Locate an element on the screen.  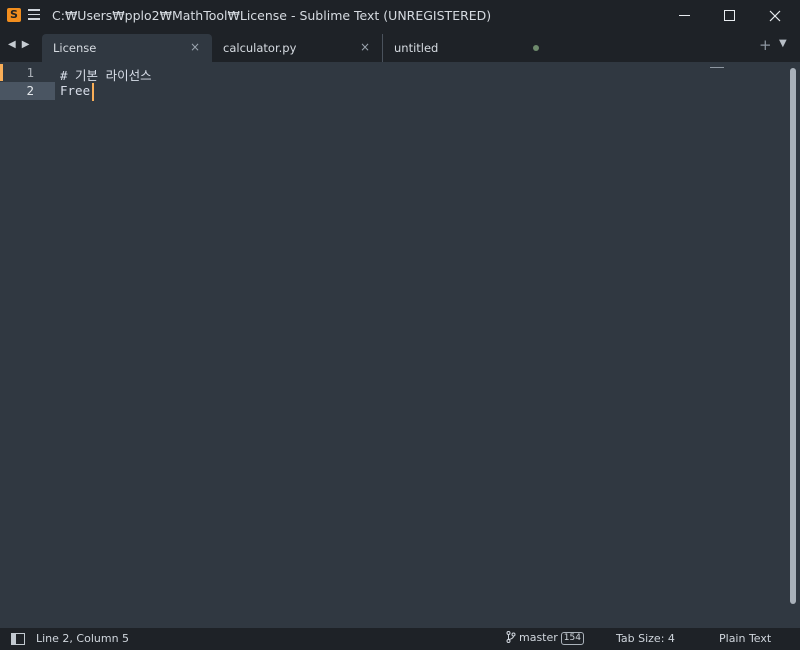
sidebar-toggle-icon is located at coordinates (18, 639).